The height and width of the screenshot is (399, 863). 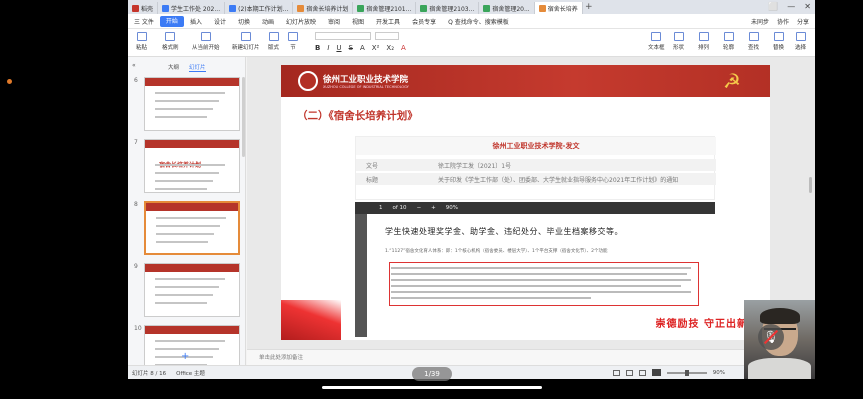 What do you see at coordinates (616, 372) in the screenshot?
I see `normal-view-icon` at bounding box center [616, 372].